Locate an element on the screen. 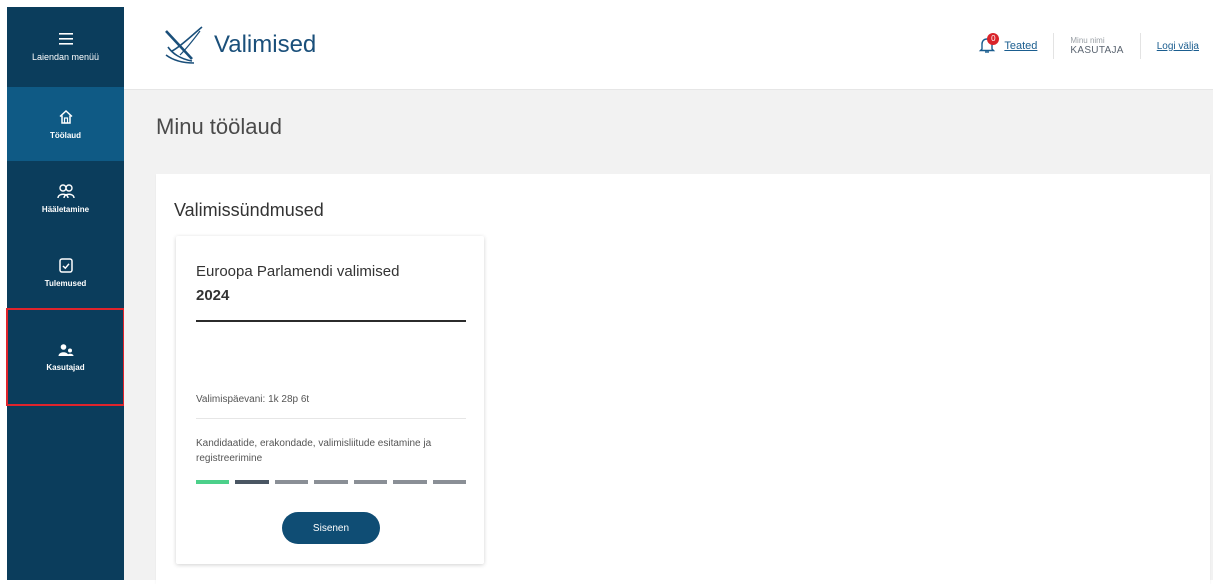 This screenshot has height=584, width=1213. sidebar-item-voting: Hääletamine is located at coordinates (65, 198).